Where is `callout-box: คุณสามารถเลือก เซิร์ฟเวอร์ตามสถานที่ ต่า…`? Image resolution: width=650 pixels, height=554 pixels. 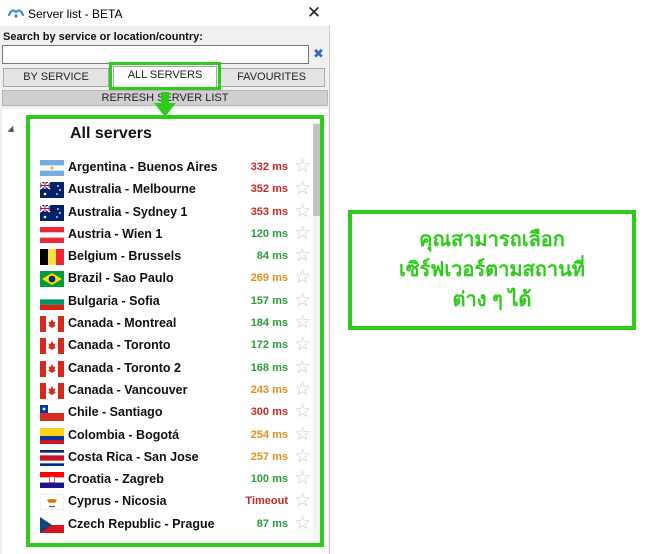 callout-box: คุณสามารถเลือก เซิร์ฟเวอร์ตามสถานที่ ต่า… is located at coordinates (492, 270).